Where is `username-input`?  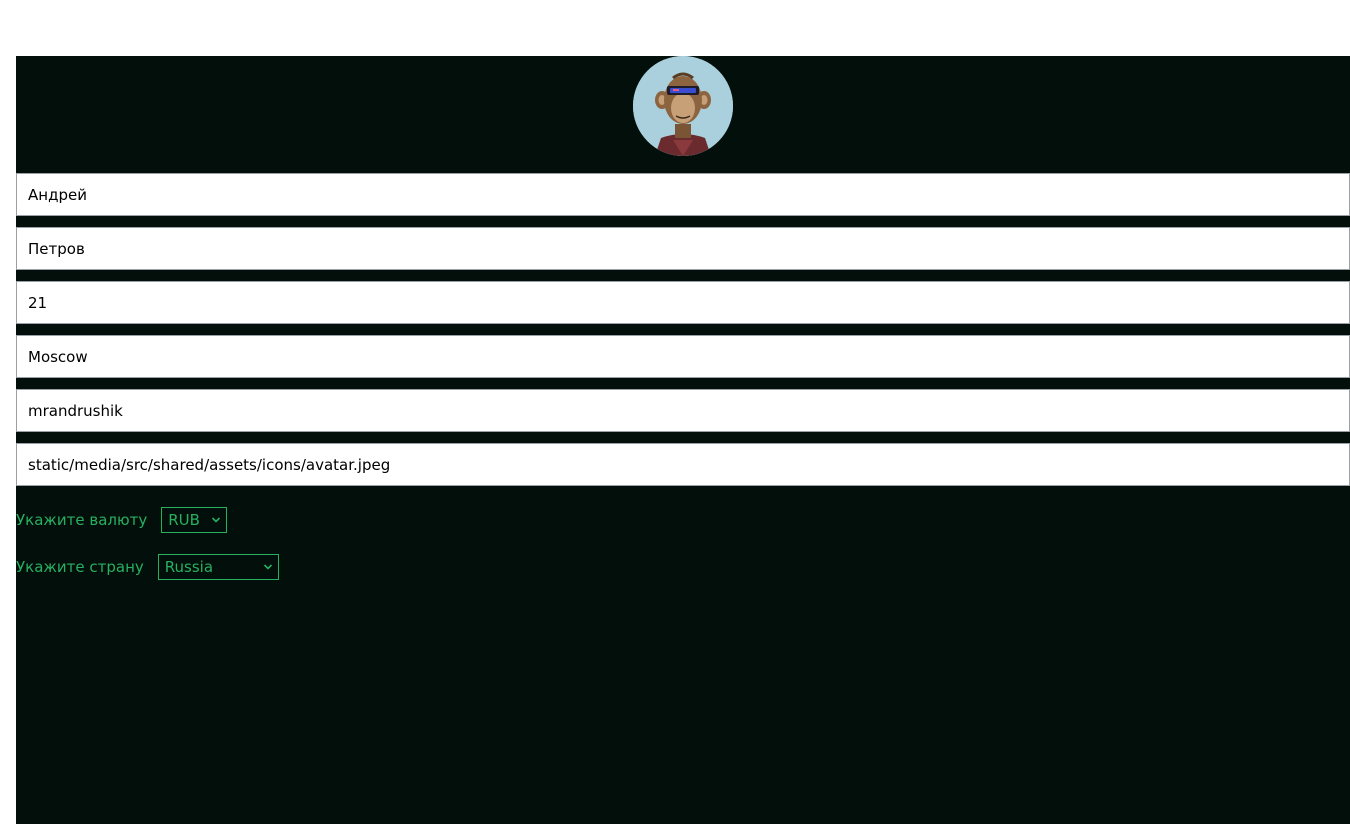
username-input is located at coordinates (683, 410).